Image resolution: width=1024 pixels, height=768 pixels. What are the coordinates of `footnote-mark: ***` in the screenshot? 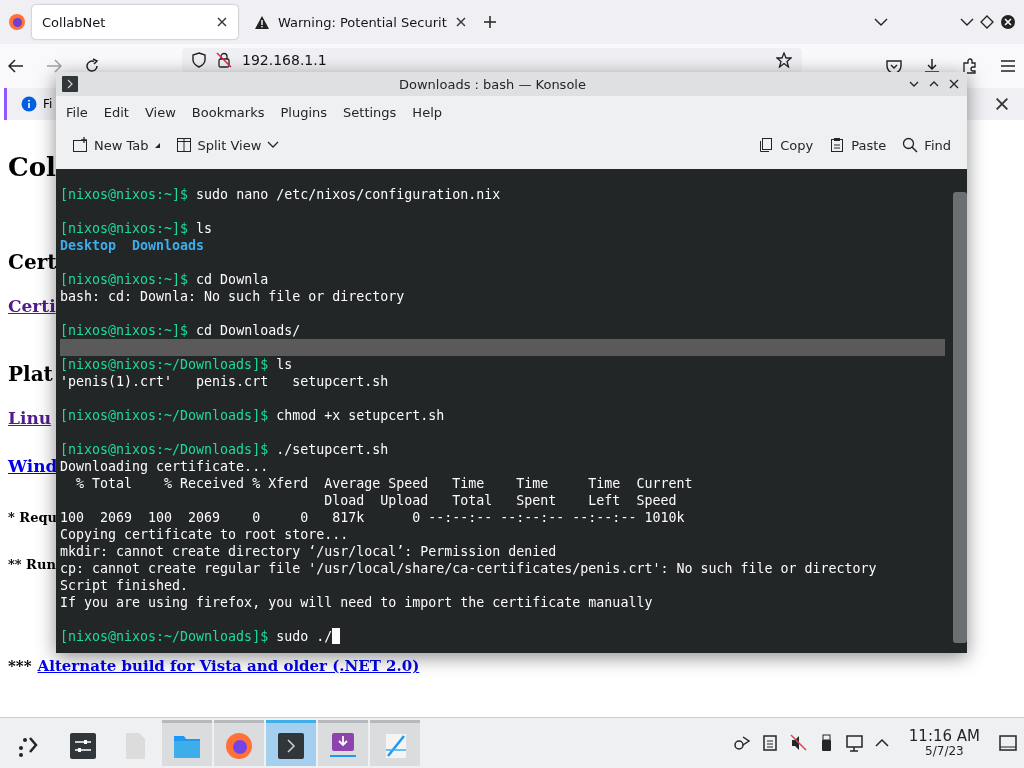 It's located at (20, 666).